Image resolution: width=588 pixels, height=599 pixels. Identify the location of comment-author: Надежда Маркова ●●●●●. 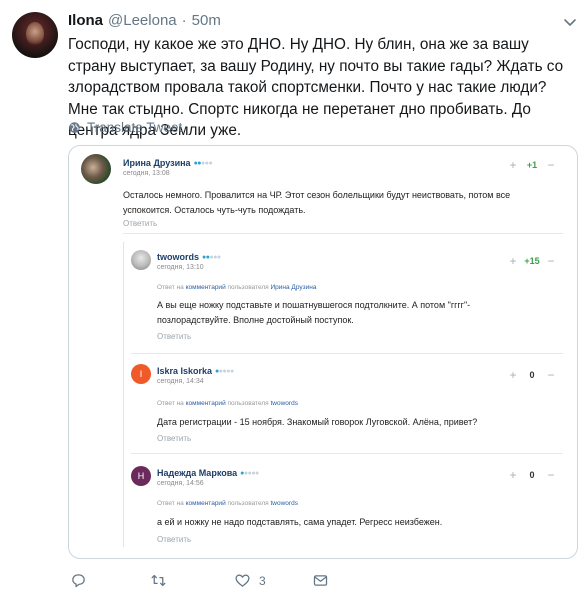
(208, 473).